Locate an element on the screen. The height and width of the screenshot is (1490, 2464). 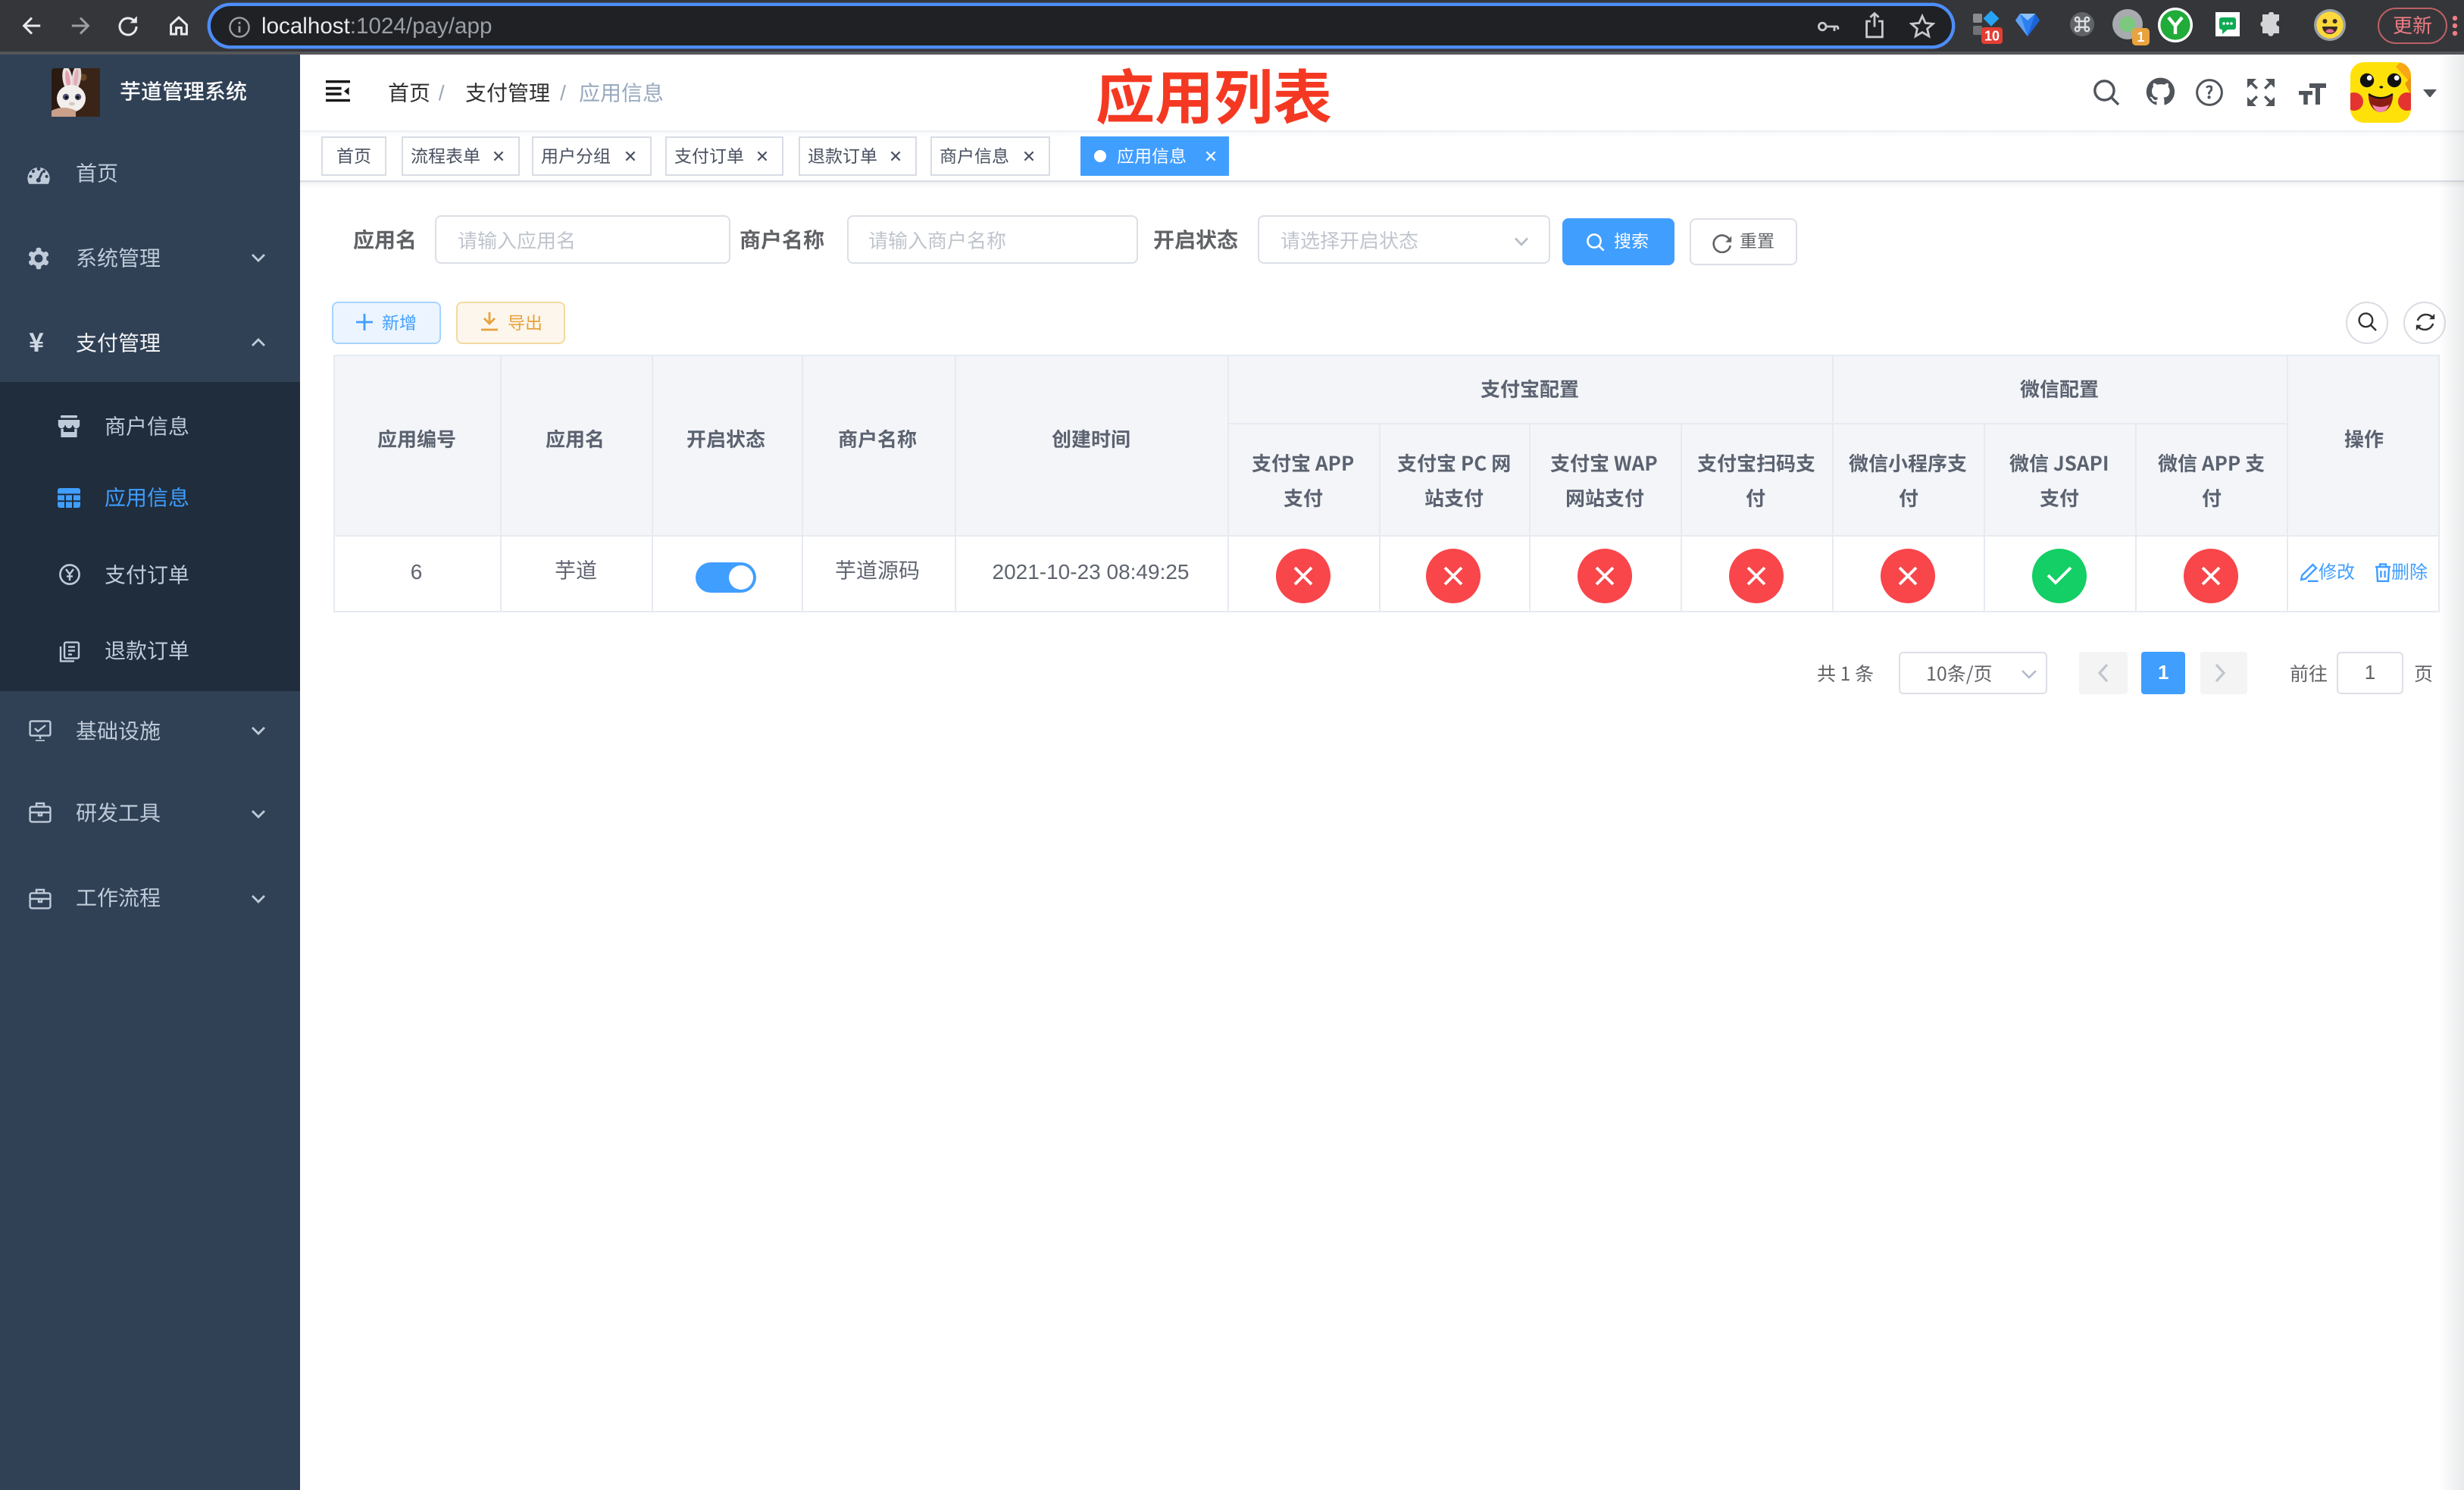
svg-text: 1 is located at coordinates (2140, 37).